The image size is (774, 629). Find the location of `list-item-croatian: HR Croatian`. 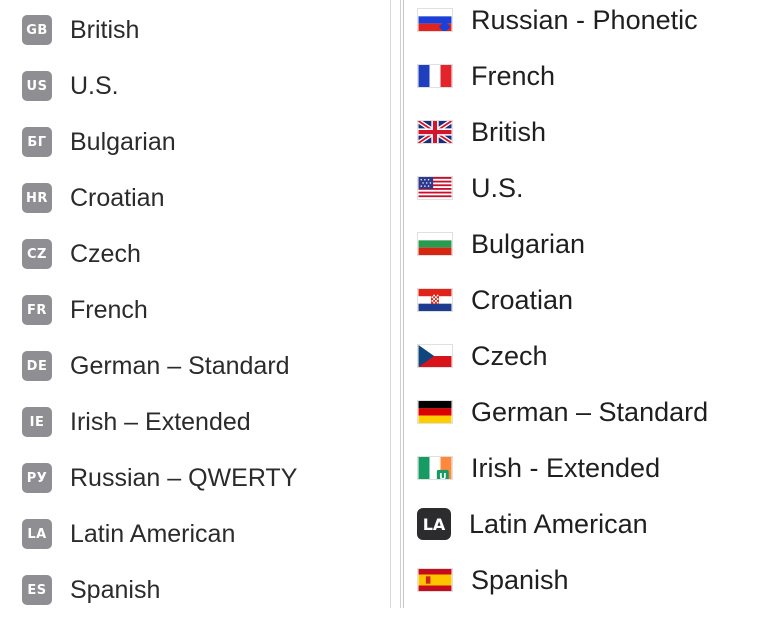

list-item-croatian: HR Croatian is located at coordinates (93, 198).